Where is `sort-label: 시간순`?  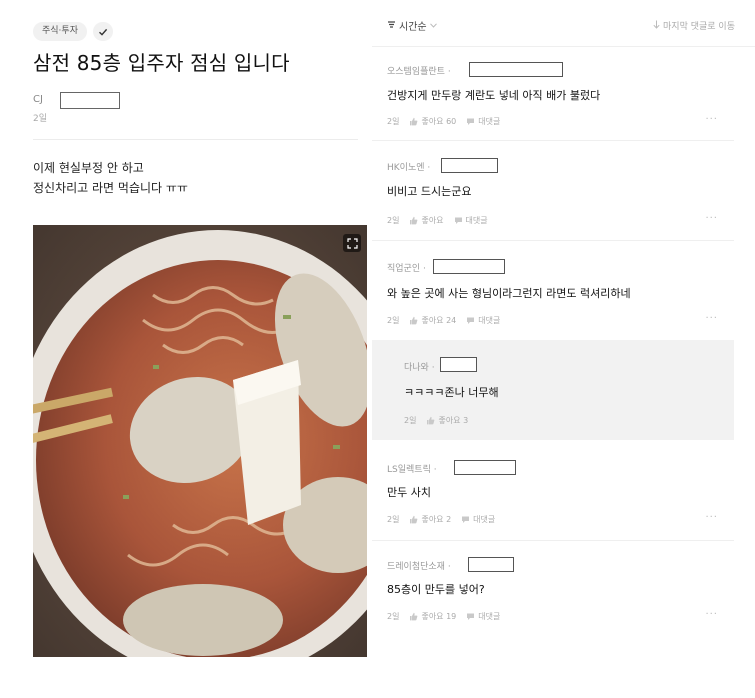 sort-label: 시간순 is located at coordinates (413, 27).